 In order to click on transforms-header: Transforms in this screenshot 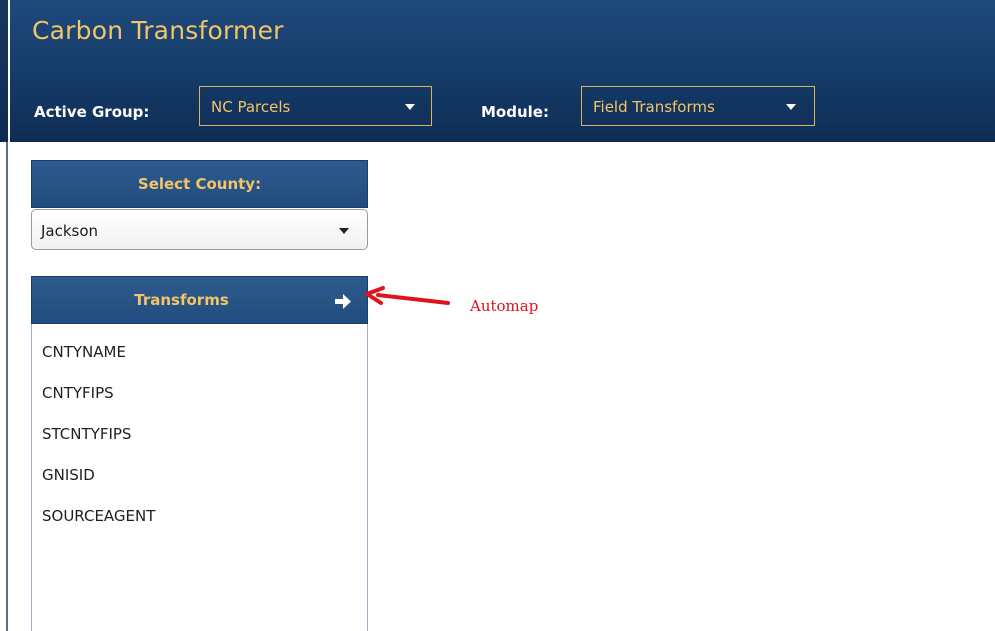, I will do `click(199, 300)`.